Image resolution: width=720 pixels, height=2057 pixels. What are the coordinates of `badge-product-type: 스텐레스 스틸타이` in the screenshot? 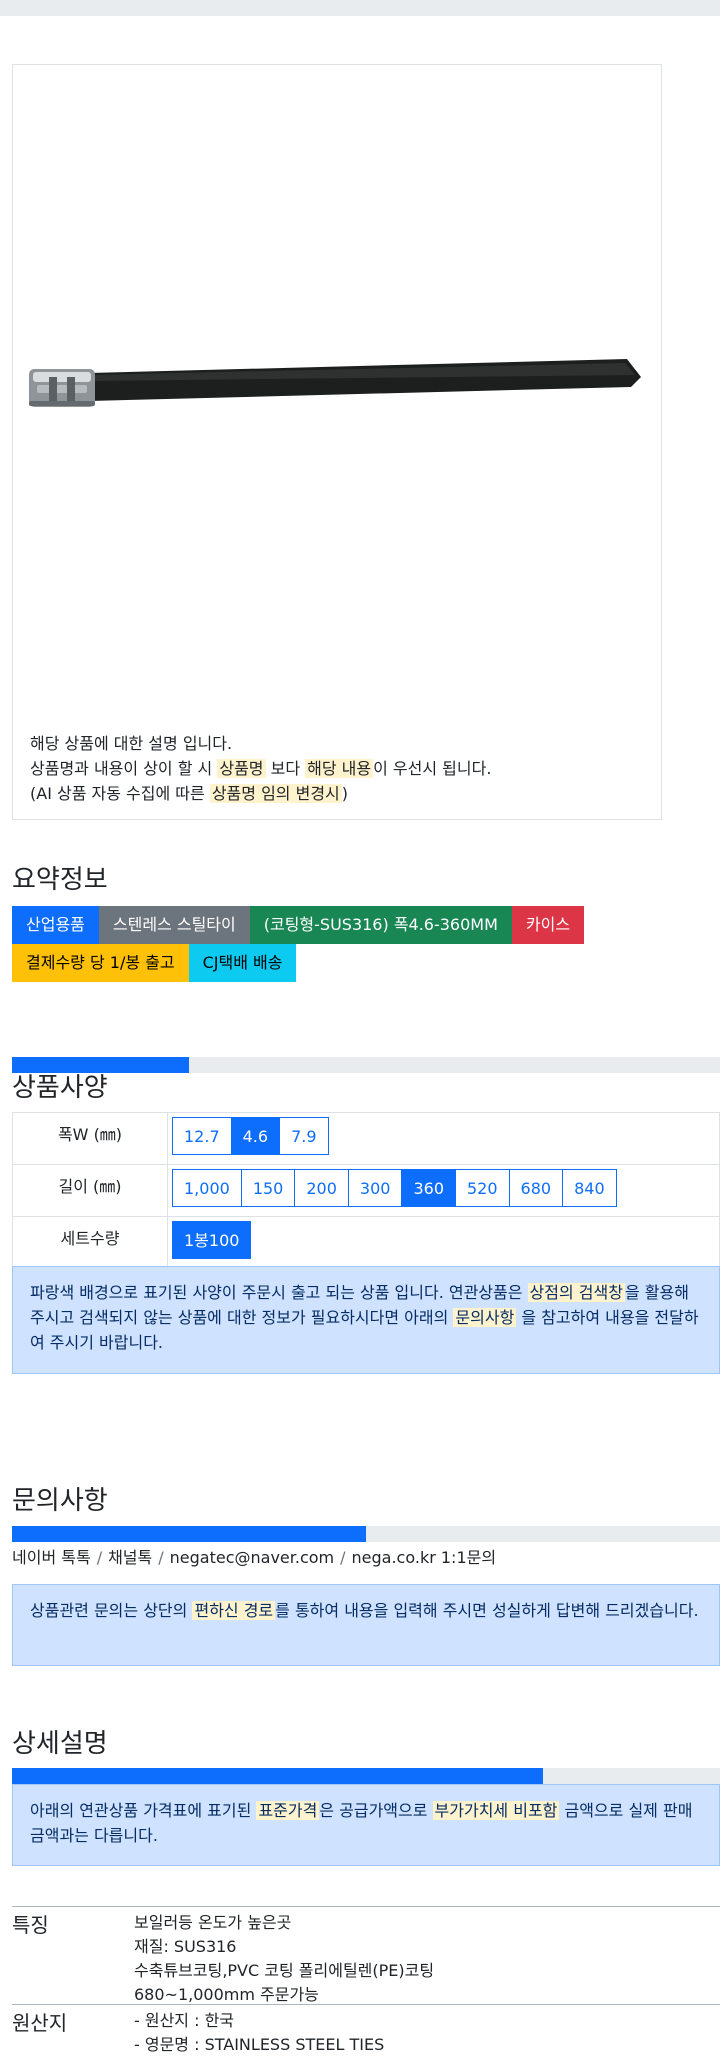 It's located at (174, 925).